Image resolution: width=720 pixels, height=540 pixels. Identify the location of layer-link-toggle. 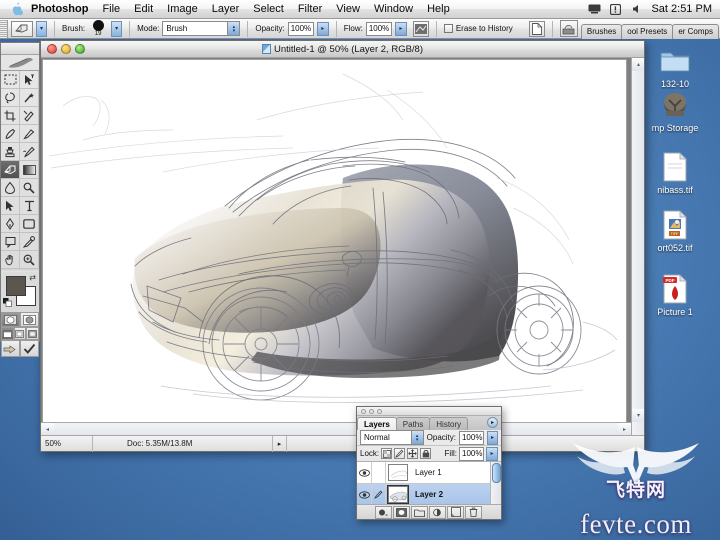
(379, 473).